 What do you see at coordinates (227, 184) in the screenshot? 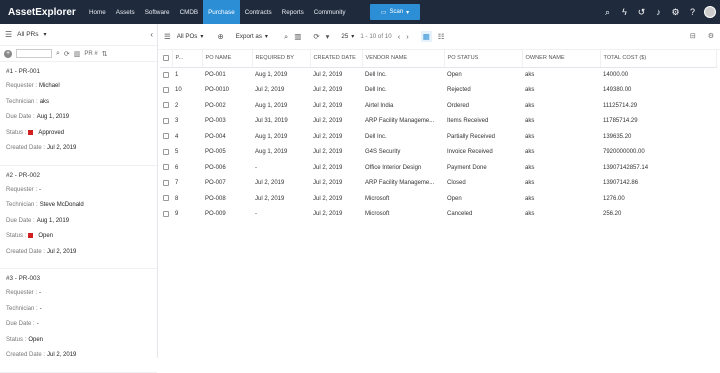
I see `po-name-link: PO-007` at bounding box center [227, 184].